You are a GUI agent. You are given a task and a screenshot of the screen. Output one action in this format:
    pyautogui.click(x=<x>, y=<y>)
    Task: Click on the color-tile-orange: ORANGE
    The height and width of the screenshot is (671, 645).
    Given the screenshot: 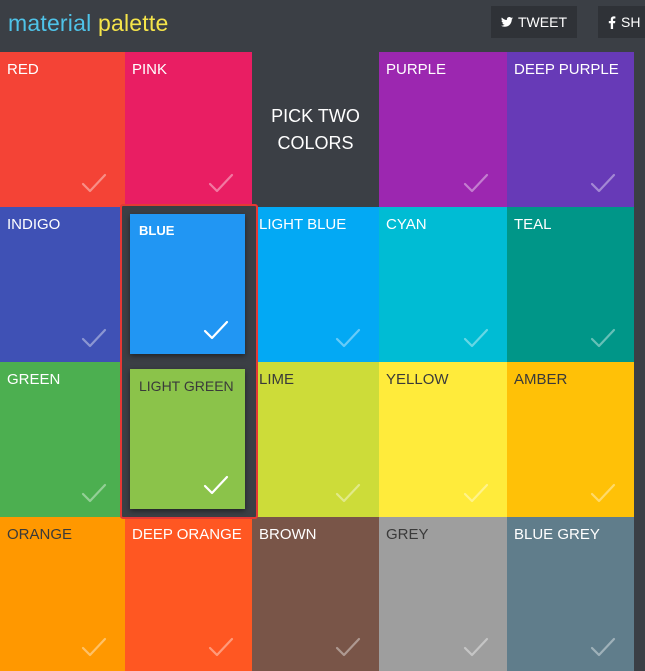 What is the action you would take?
    pyautogui.click(x=62, y=594)
    